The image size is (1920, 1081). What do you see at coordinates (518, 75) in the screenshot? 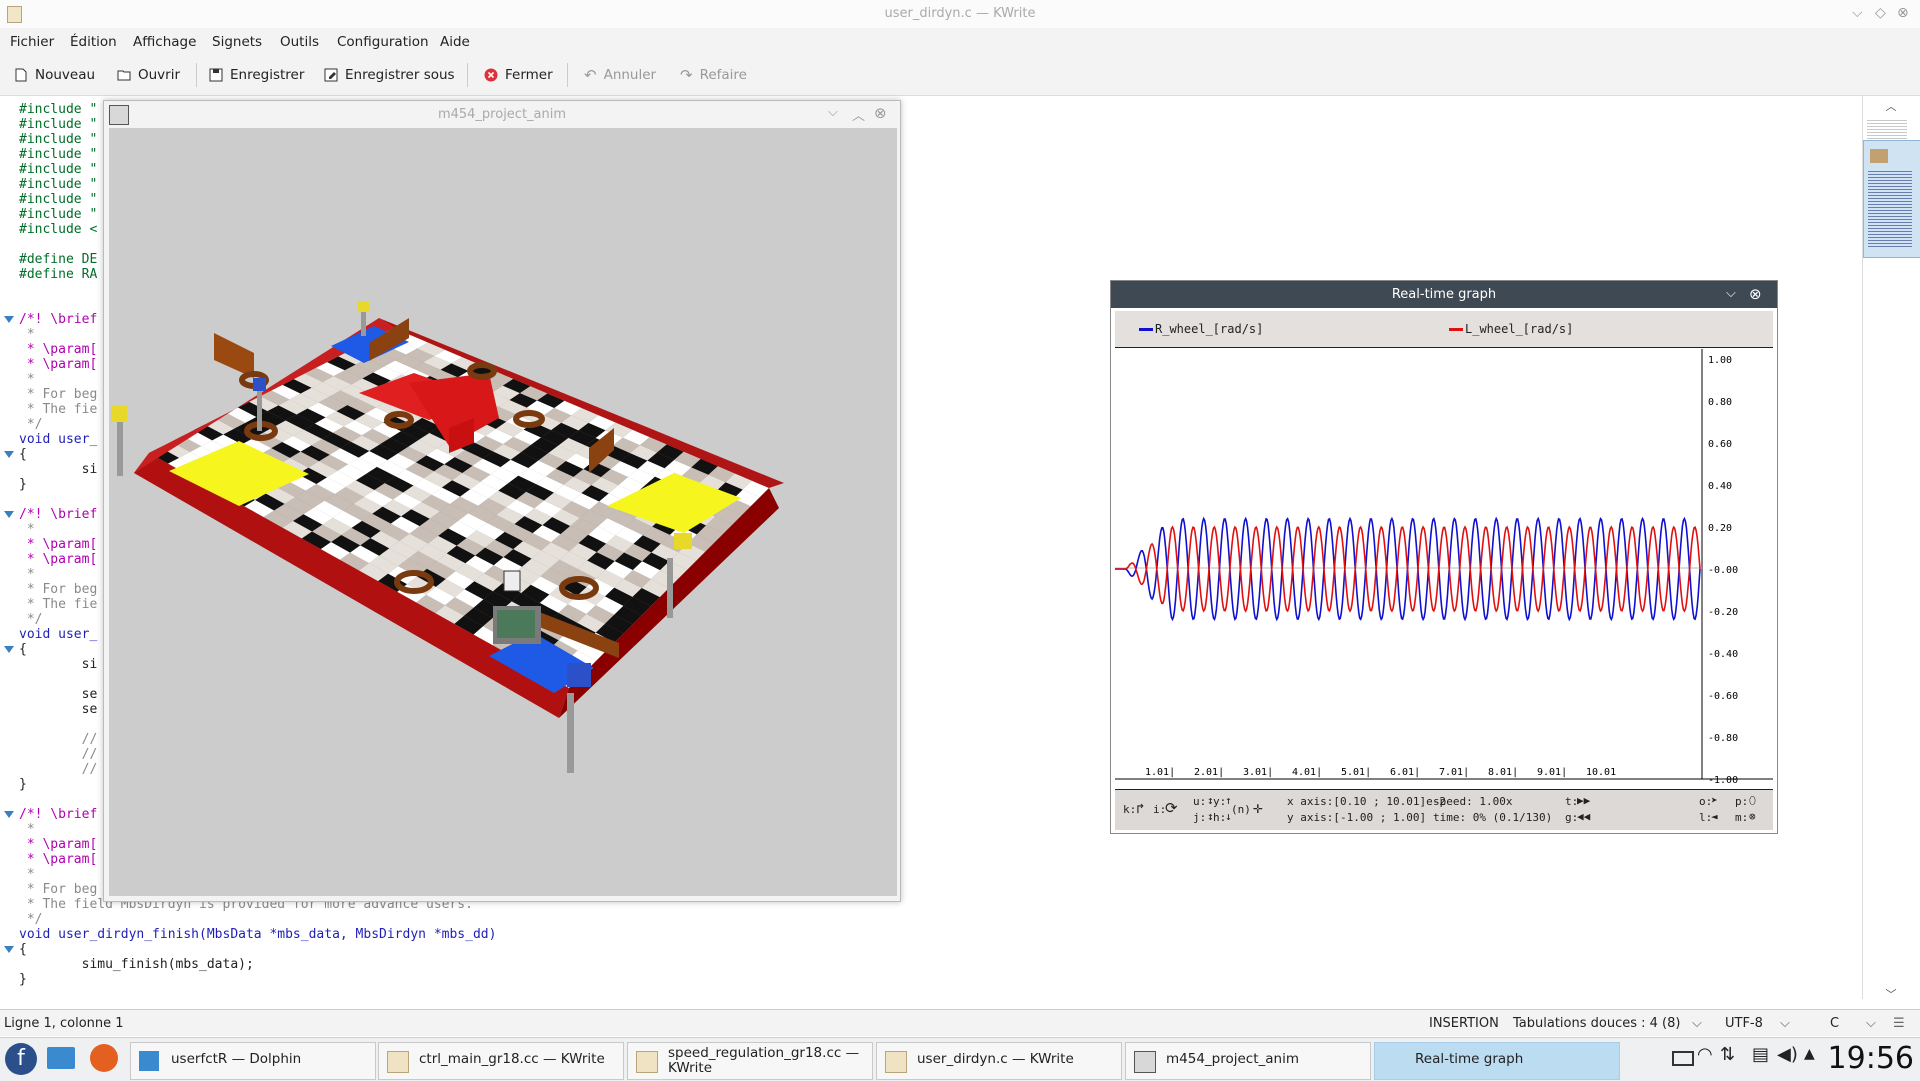
I see `close-document-button: Fermer` at bounding box center [518, 75].